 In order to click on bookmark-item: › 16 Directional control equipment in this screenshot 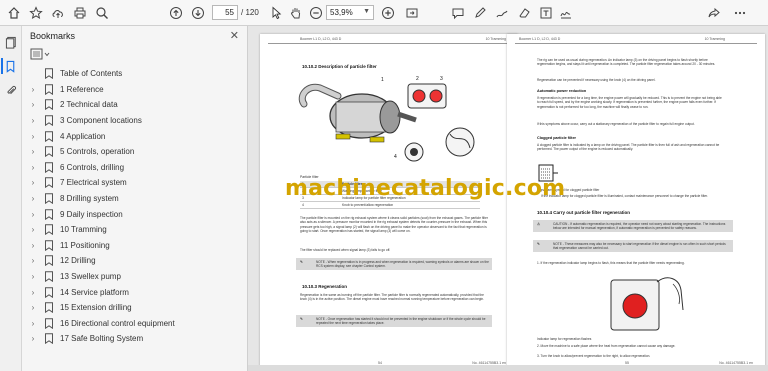, I will do `click(135, 324)`.